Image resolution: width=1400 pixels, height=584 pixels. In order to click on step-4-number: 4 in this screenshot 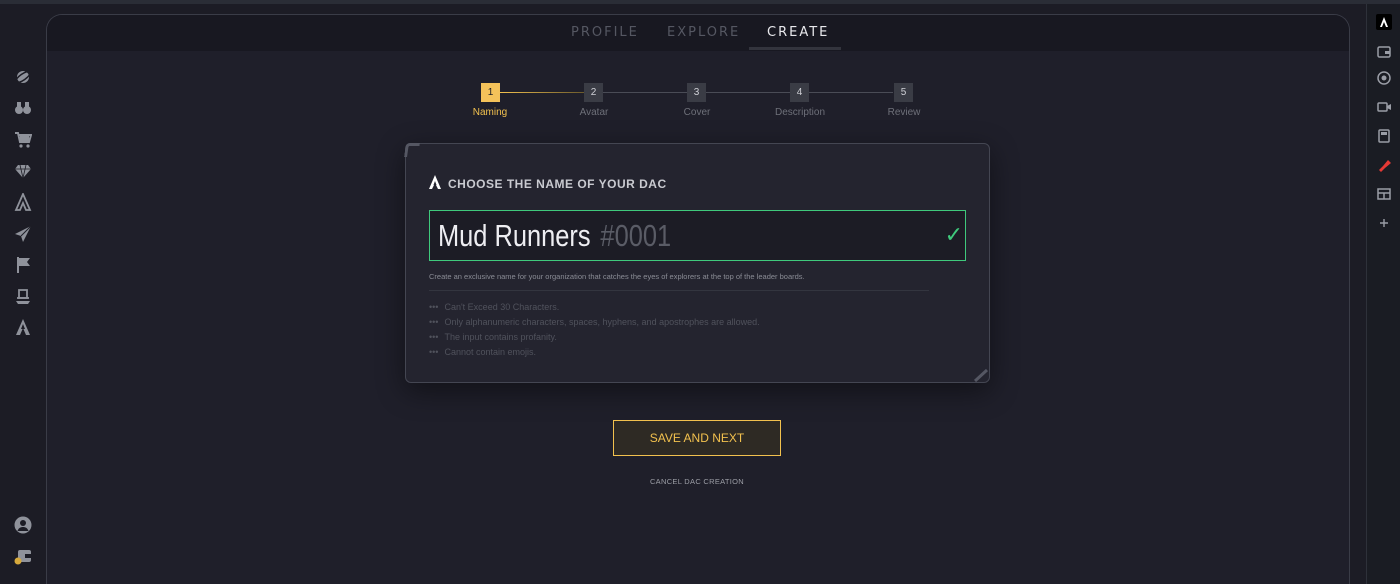, I will do `click(799, 92)`.